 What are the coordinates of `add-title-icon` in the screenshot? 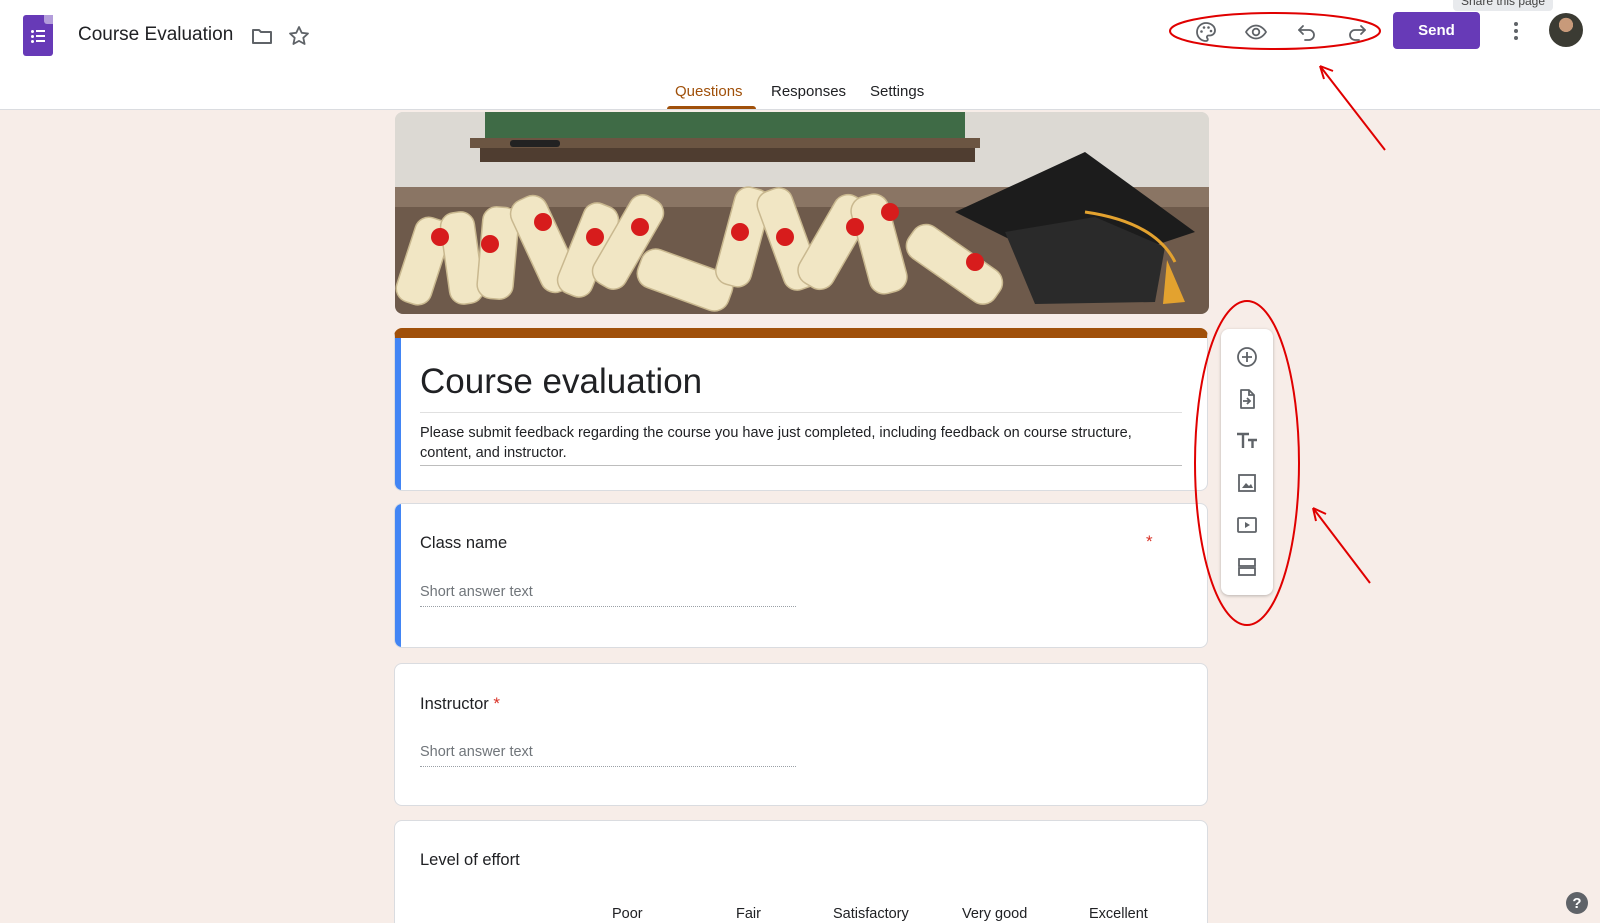 It's located at (1247, 441).